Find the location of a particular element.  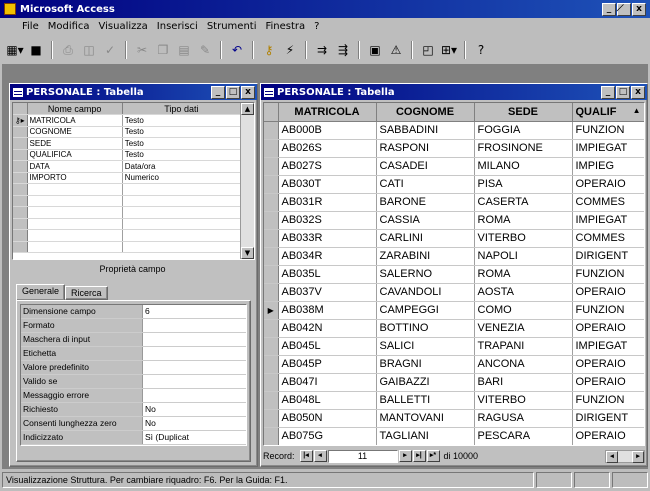

table-cell: BARONE is located at coordinates (425, 202).